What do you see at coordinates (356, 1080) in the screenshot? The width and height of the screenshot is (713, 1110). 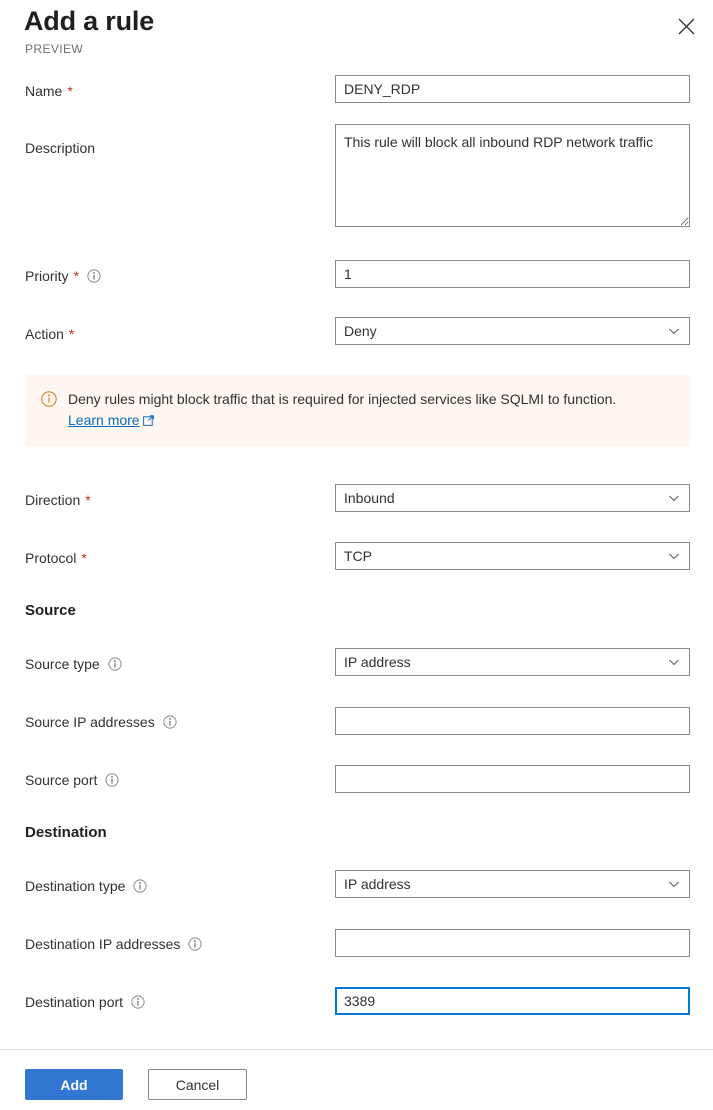 I see `panel-footer: Add Cancel` at bounding box center [356, 1080].